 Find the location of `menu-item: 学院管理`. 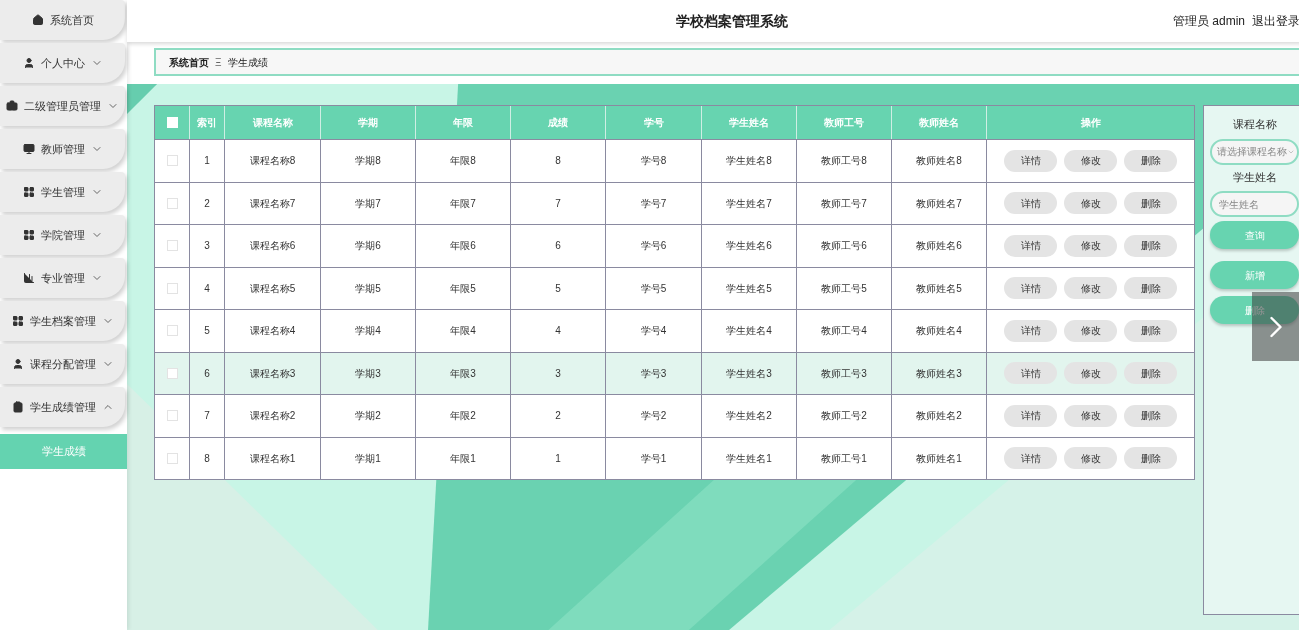

menu-item: 学院管理 is located at coordinates (62, 235).